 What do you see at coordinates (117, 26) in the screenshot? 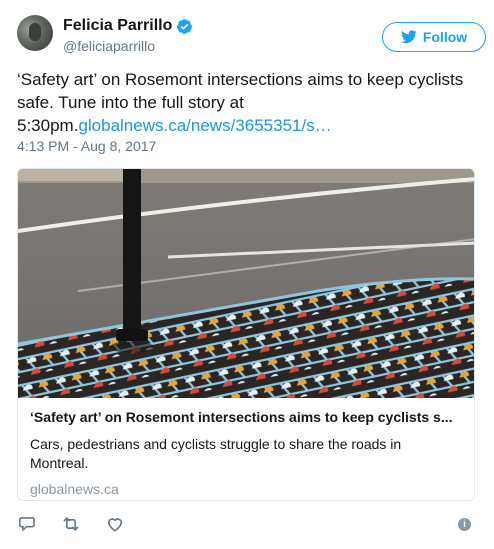
I see `user-name: Felicia Parrillo` at bounding box center [117, 26].